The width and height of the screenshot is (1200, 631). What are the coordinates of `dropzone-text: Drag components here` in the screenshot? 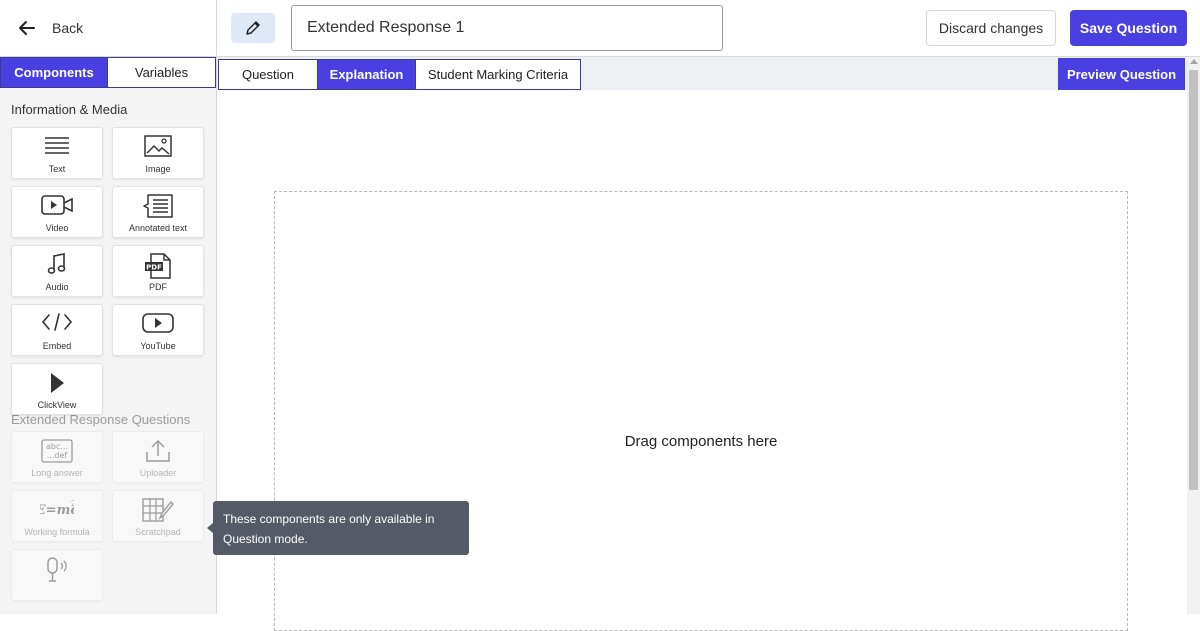 It's located at (701, 441).